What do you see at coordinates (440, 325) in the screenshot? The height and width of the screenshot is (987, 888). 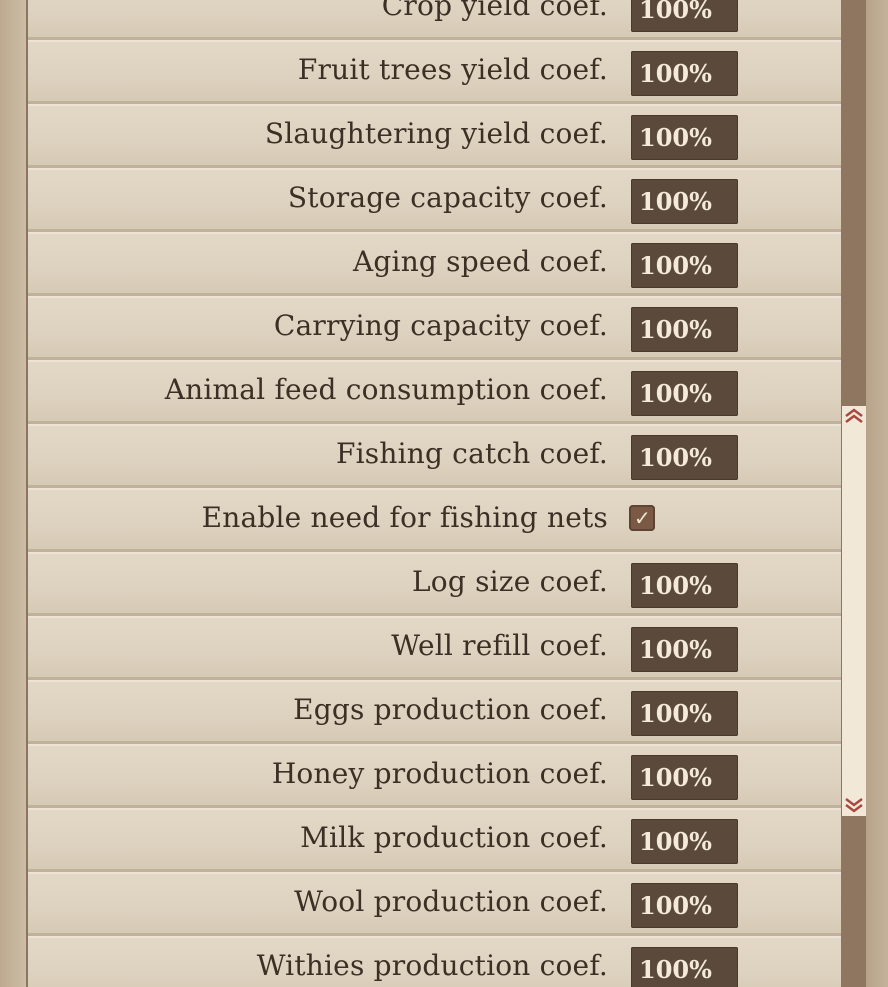 I see `setting-label: Carrying capacity coef.` at bounding box center [440, 325].